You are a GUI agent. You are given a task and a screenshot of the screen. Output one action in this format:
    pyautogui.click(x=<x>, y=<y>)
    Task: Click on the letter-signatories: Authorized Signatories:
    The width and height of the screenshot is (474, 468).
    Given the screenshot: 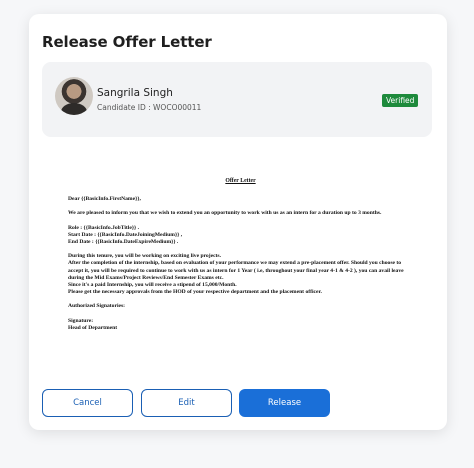 What is the action you would take?
    pyautogui.click(x=97, y=306)
    